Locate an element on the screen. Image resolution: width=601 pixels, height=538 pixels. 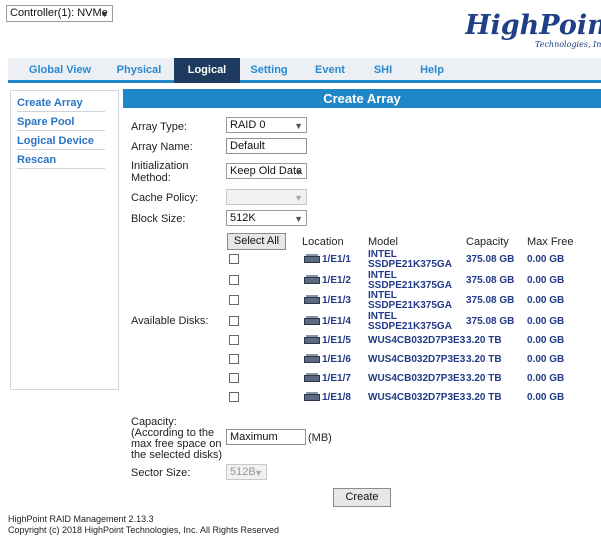
init-method-label-1: Initialization is located at coordinates (160, 166).